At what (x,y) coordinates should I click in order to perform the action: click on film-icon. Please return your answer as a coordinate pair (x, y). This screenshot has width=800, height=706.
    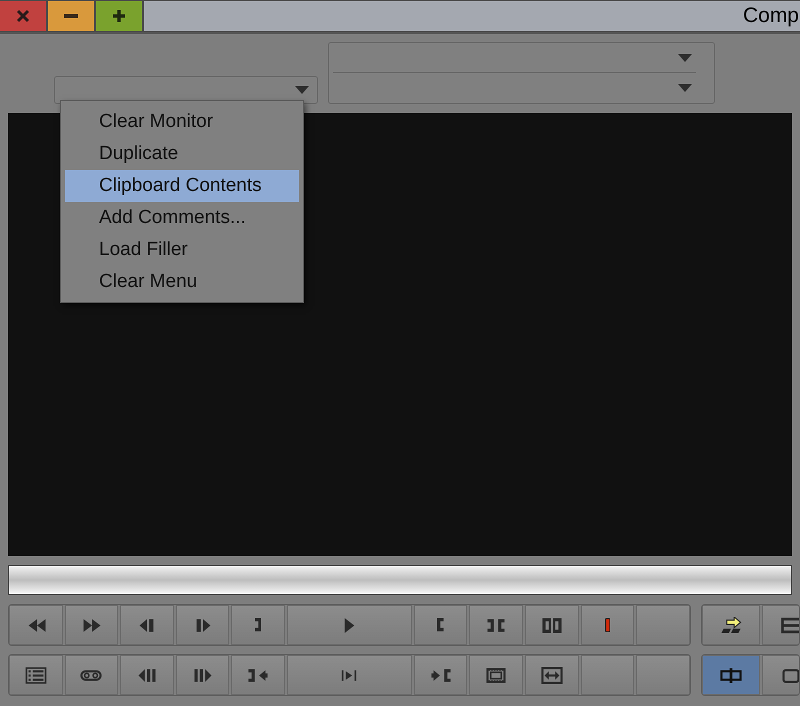
    Looking at the image, I should click on (496, 675).